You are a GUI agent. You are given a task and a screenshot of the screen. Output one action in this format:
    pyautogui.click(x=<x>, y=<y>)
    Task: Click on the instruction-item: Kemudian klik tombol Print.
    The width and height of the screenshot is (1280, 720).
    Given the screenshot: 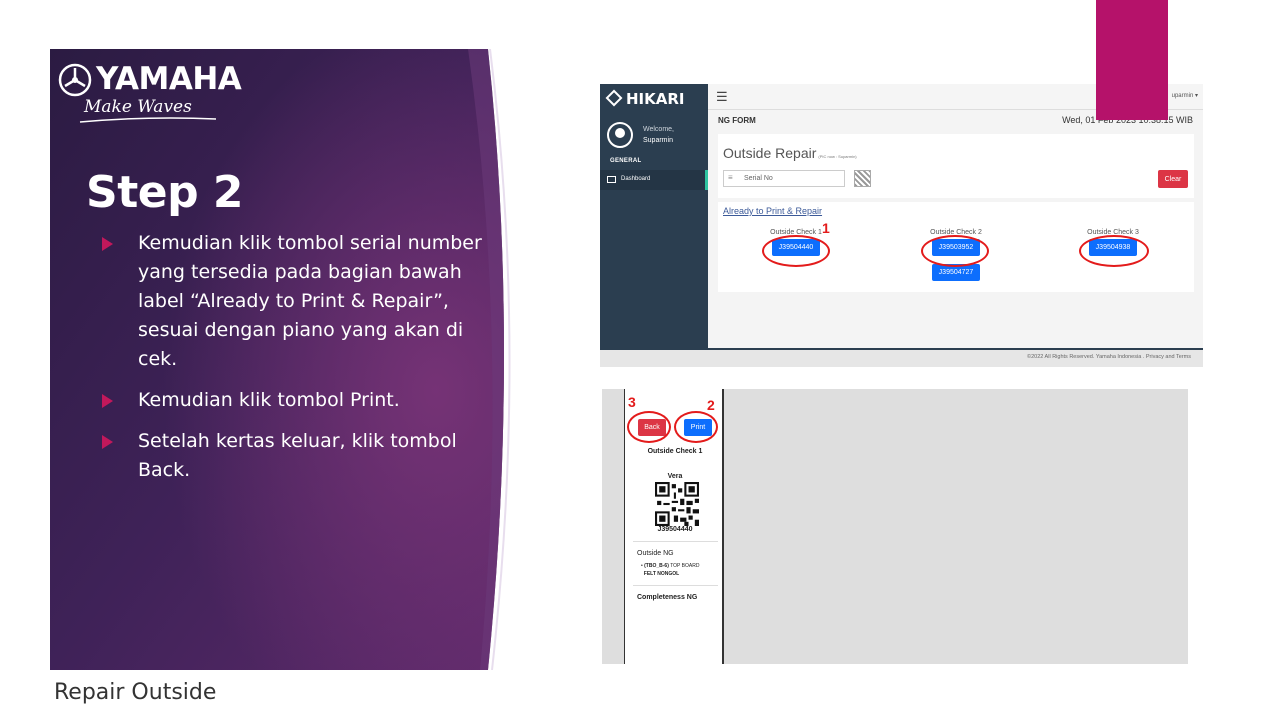 What is the action you would take?
    pyautogui.click(x=302, y=400)
    